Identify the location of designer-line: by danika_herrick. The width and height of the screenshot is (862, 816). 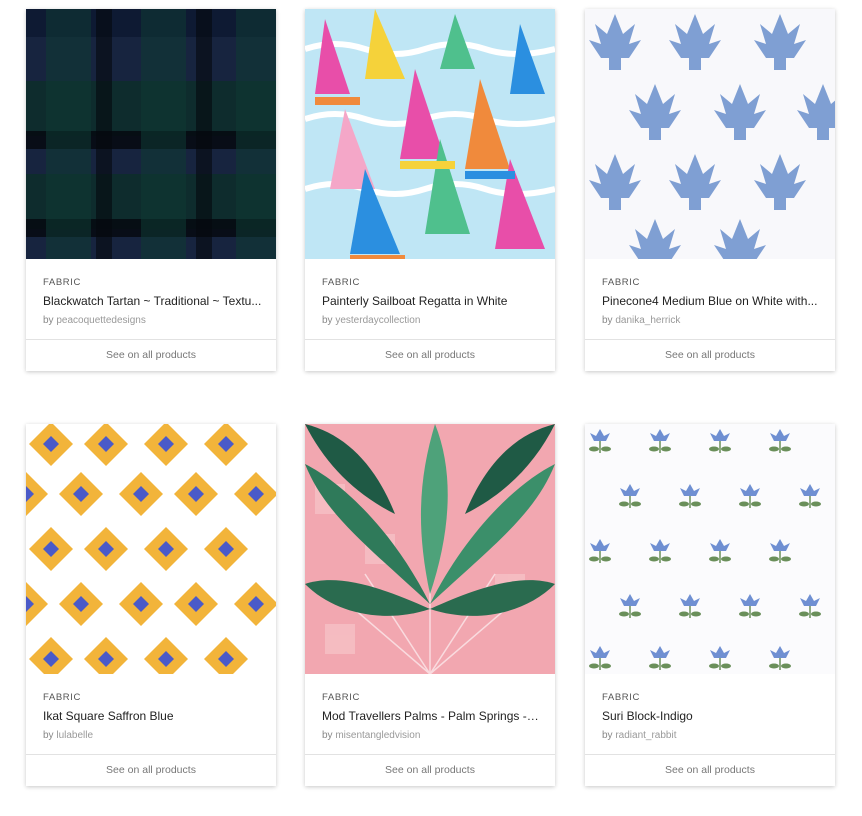
(711, 320).